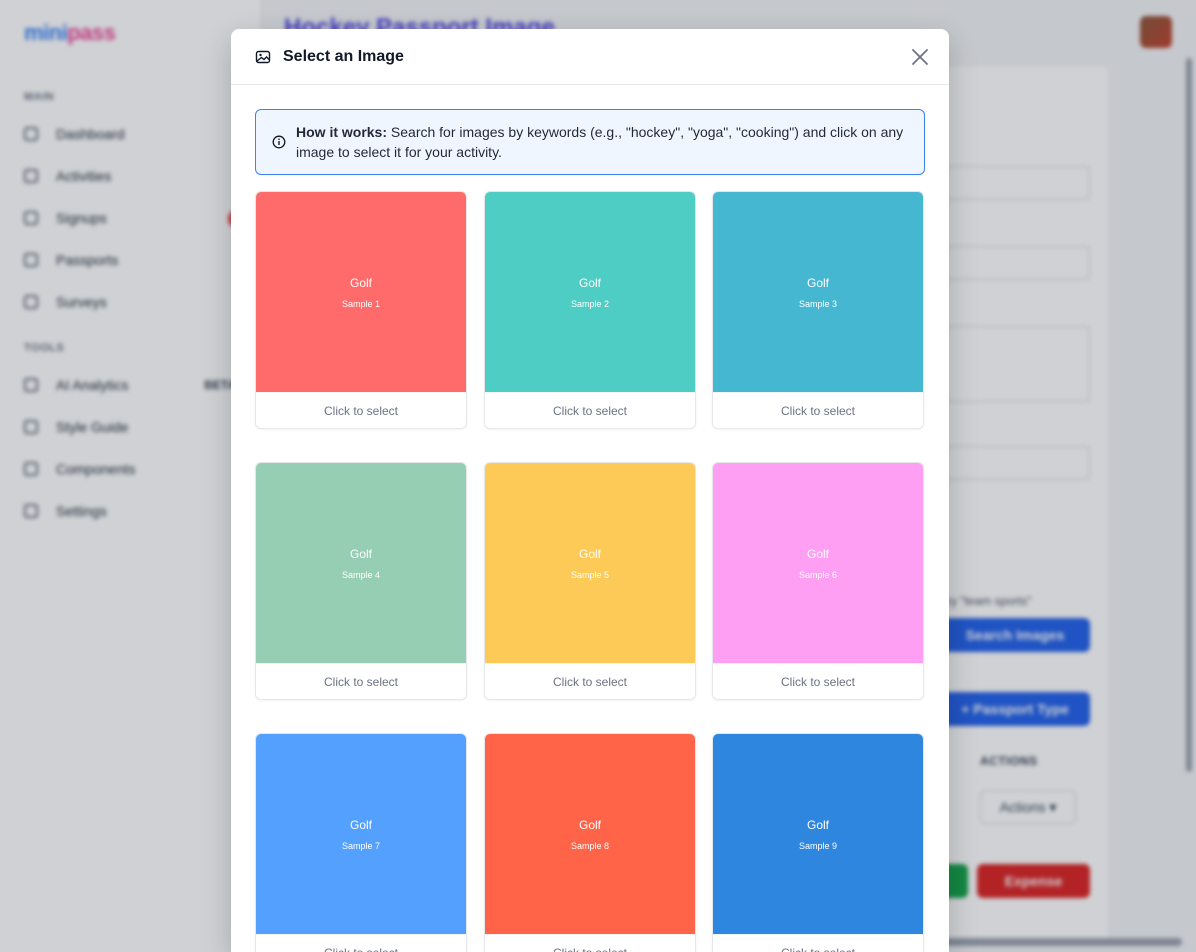 This screenshot has height=952, width=1196. Describe the element at coordinates (342, 132) in the screenshot. I see `info-label: How it works:` at that location.